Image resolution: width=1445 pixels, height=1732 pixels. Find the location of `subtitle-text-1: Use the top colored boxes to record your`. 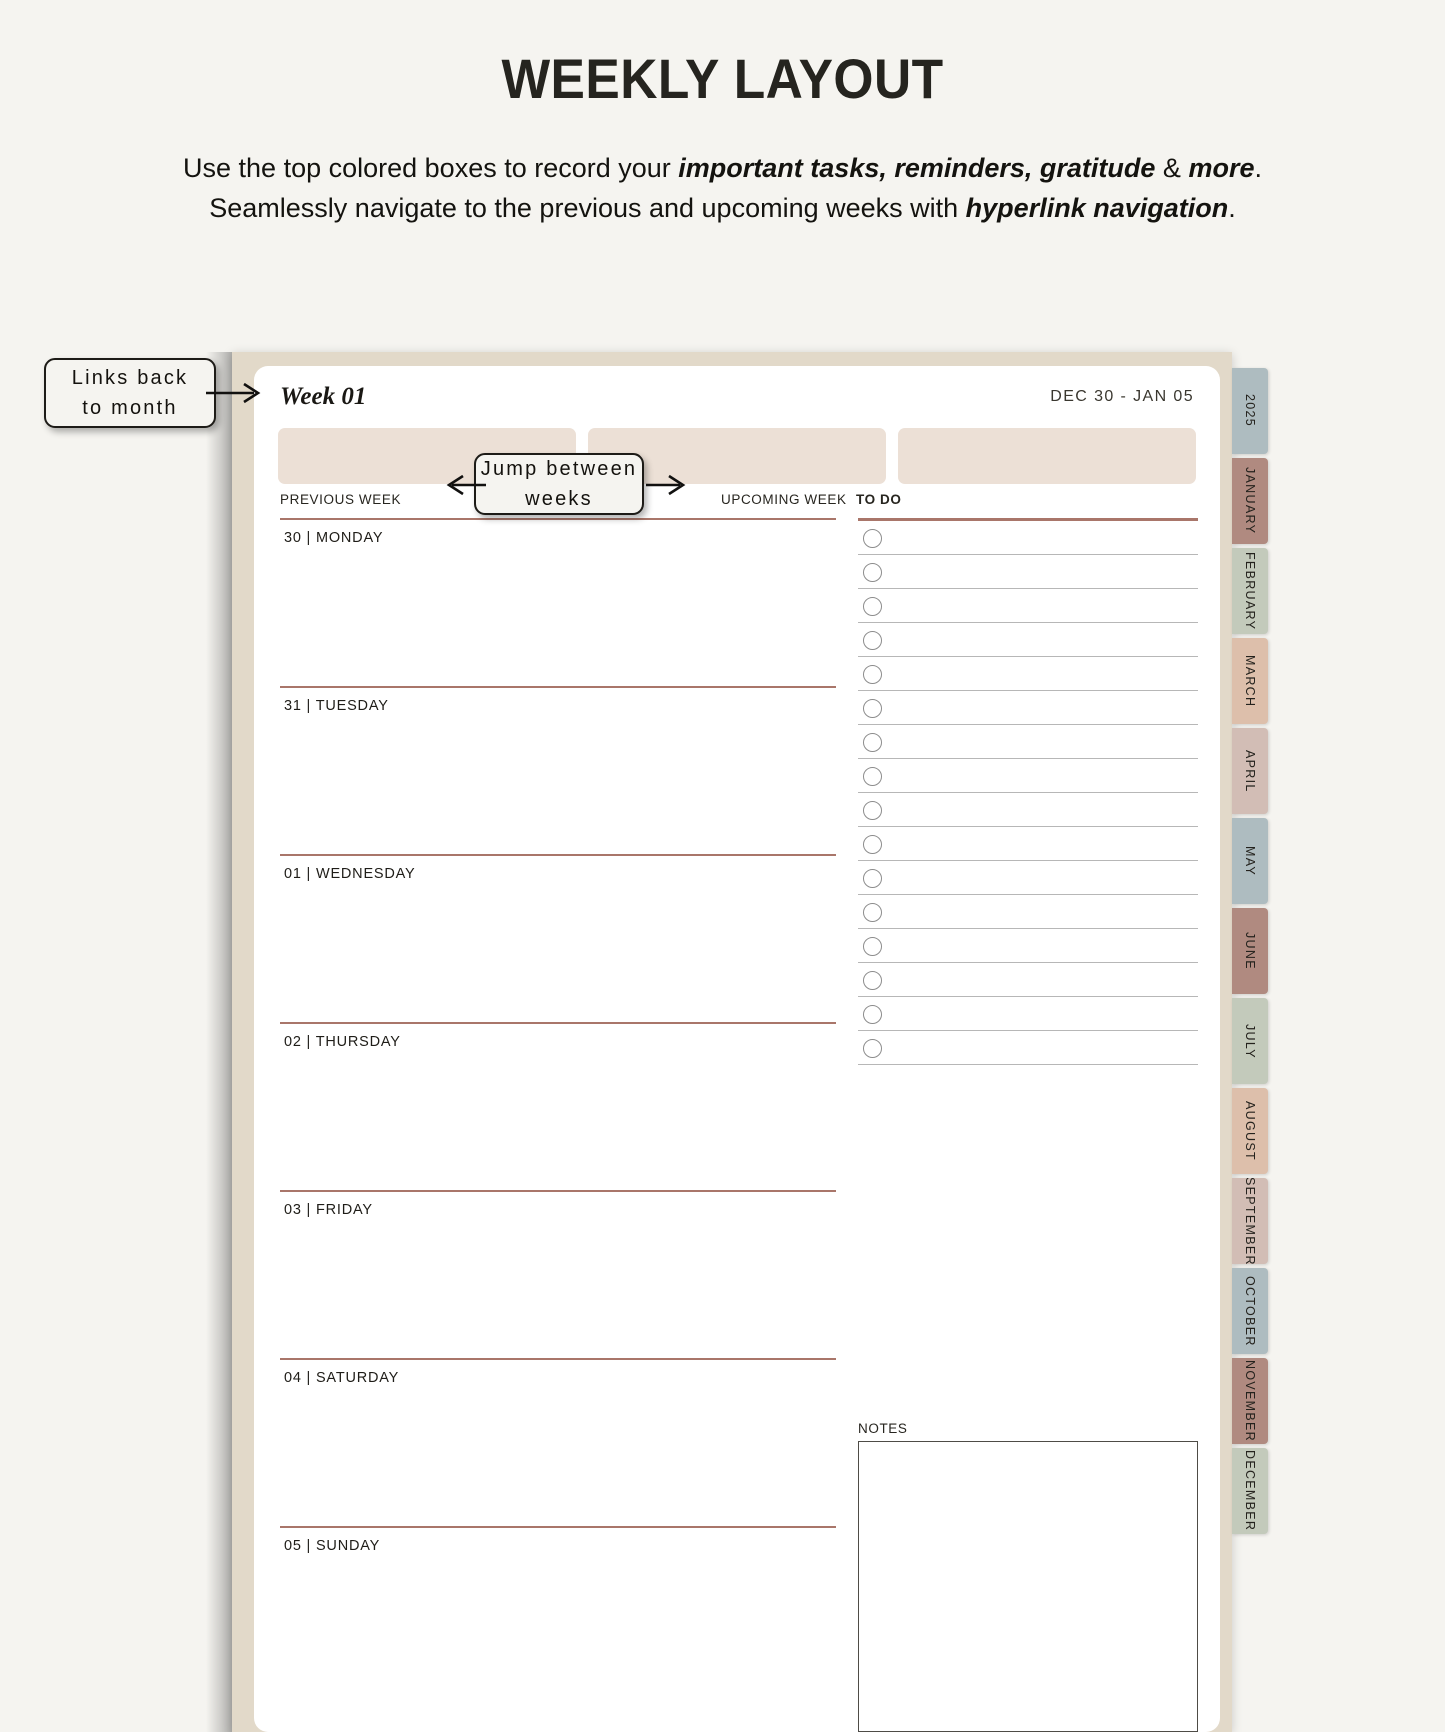

subtitle-text-1: Use the top colored boxes to record your is located at coordinates (431, 168).